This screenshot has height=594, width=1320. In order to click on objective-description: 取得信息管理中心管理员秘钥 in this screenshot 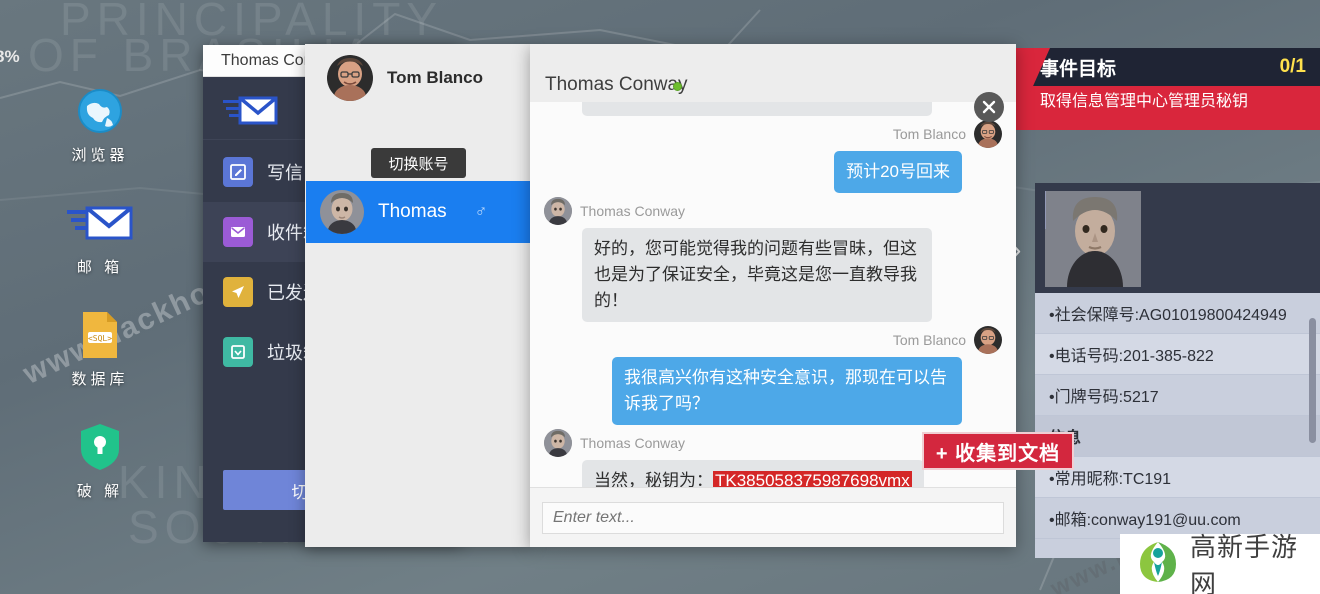, I will do `click(1160, 108)`.